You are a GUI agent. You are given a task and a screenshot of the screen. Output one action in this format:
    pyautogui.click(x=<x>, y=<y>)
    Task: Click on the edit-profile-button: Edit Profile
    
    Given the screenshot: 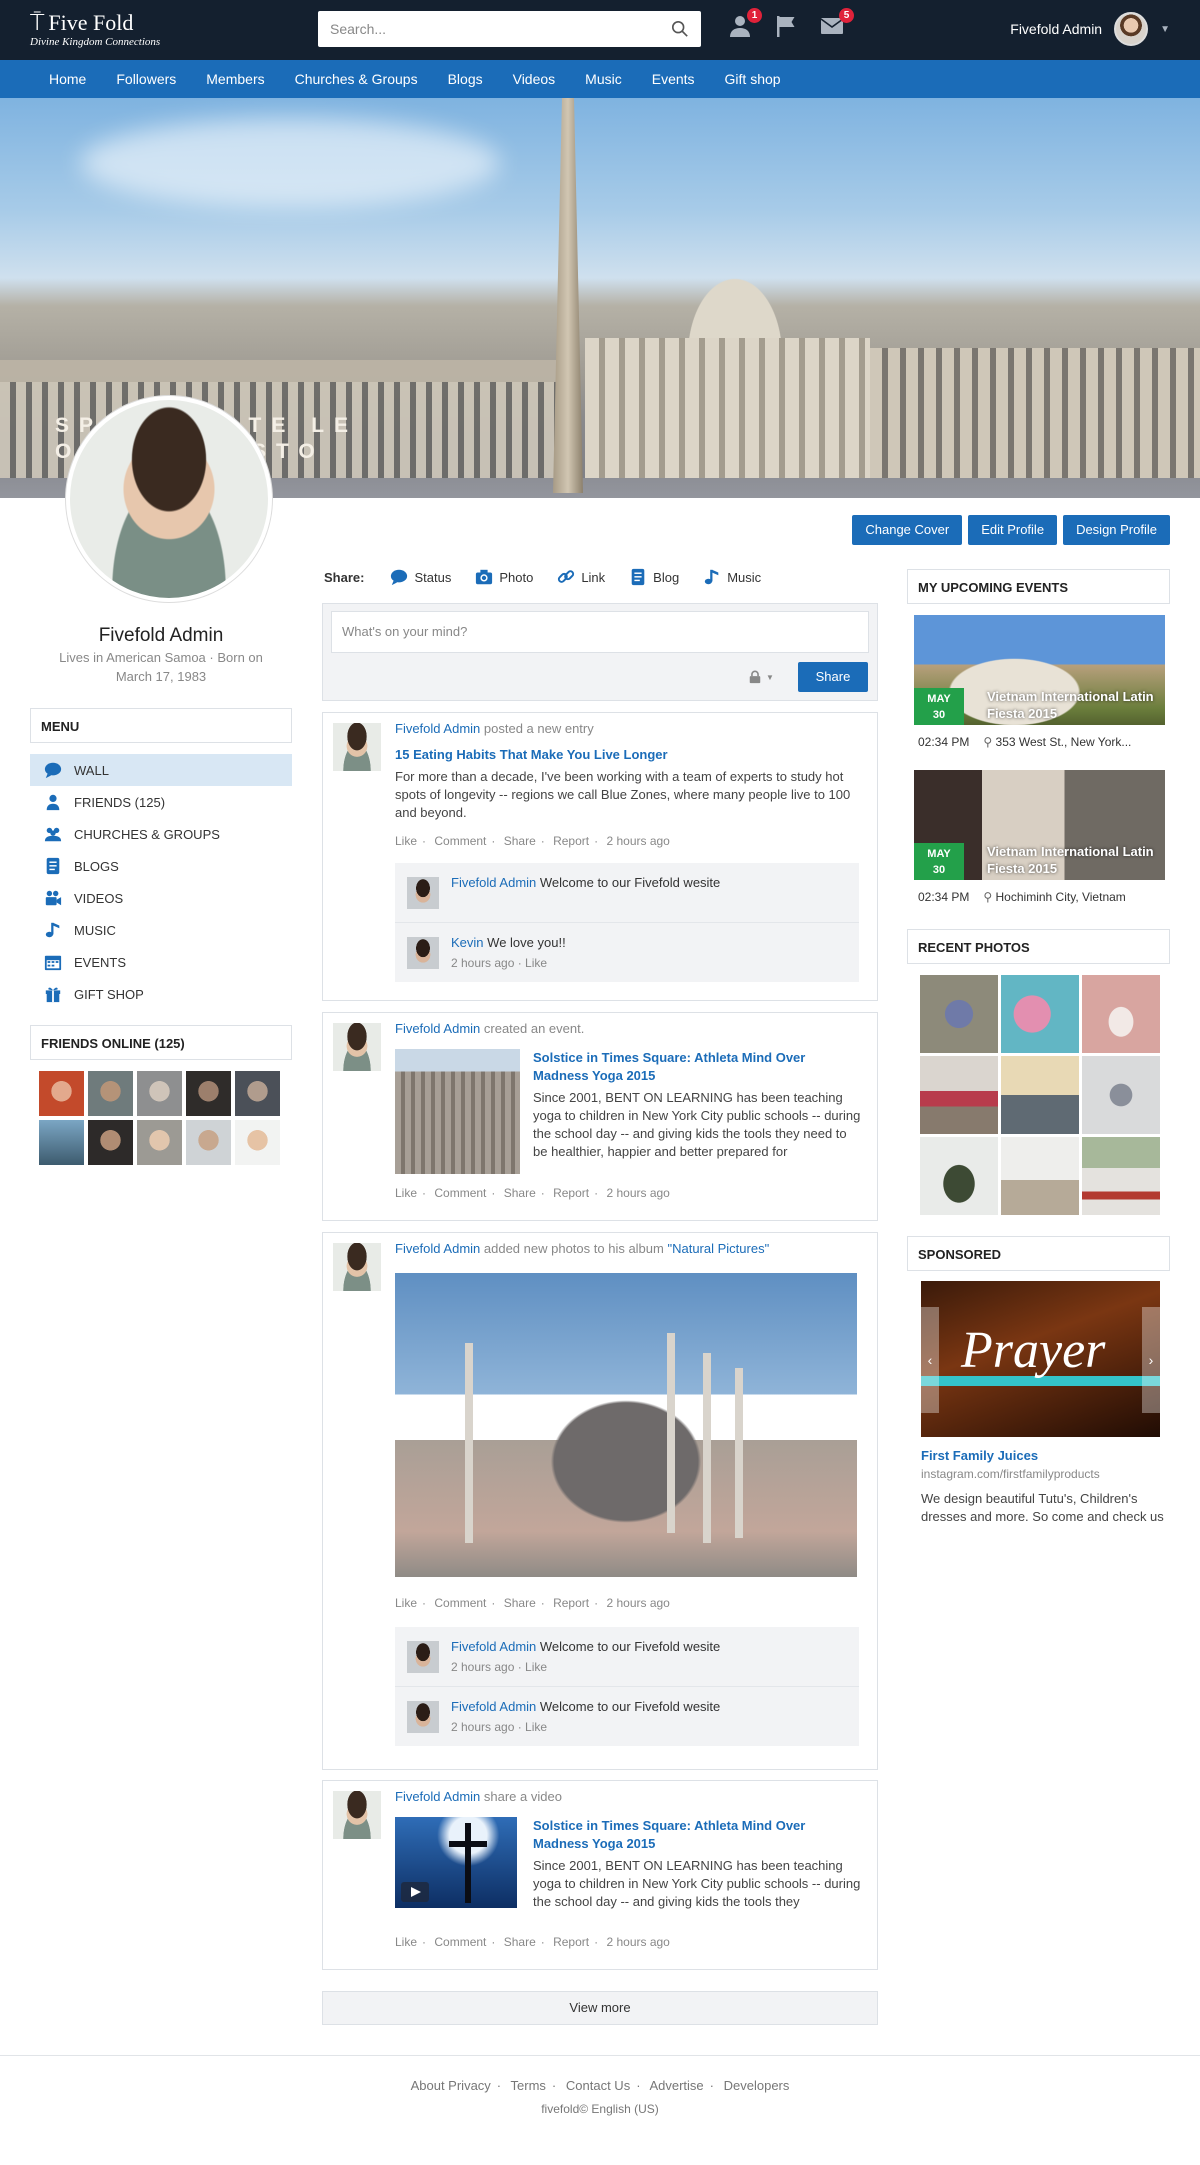 What is the action you would take?
    pyautogui.click(x=1013, y=530)
    